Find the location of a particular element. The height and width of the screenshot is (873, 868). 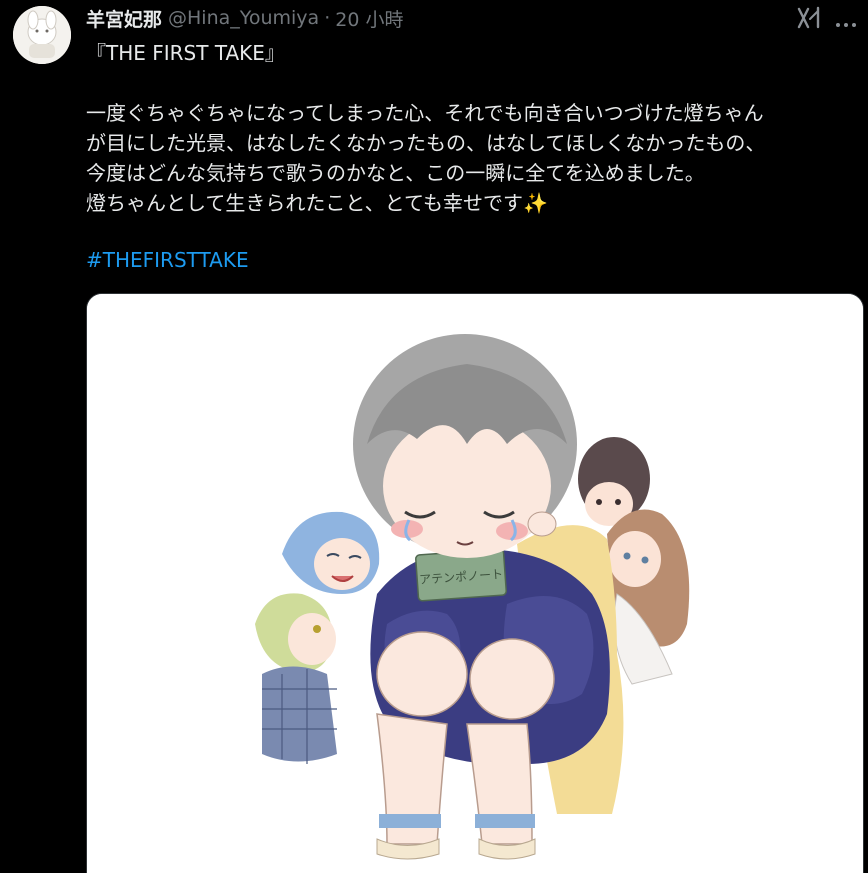

tweet-line: 『THE FIRST TAKE』 is located at coordinates (185, 53).